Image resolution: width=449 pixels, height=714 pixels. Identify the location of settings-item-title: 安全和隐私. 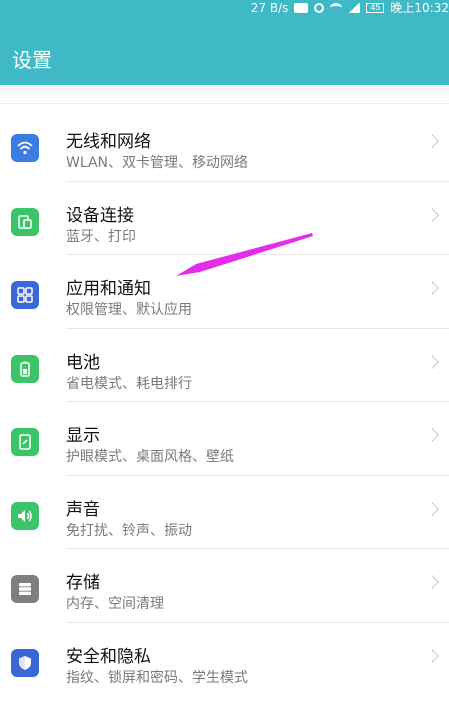
(108, 656).